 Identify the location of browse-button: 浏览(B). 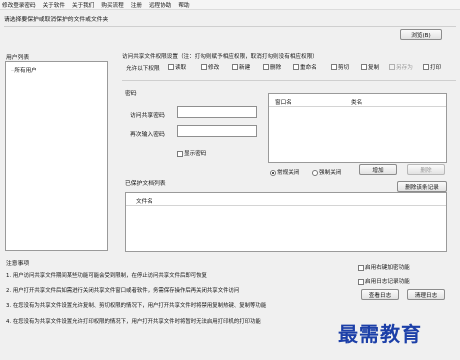
(421, 34).